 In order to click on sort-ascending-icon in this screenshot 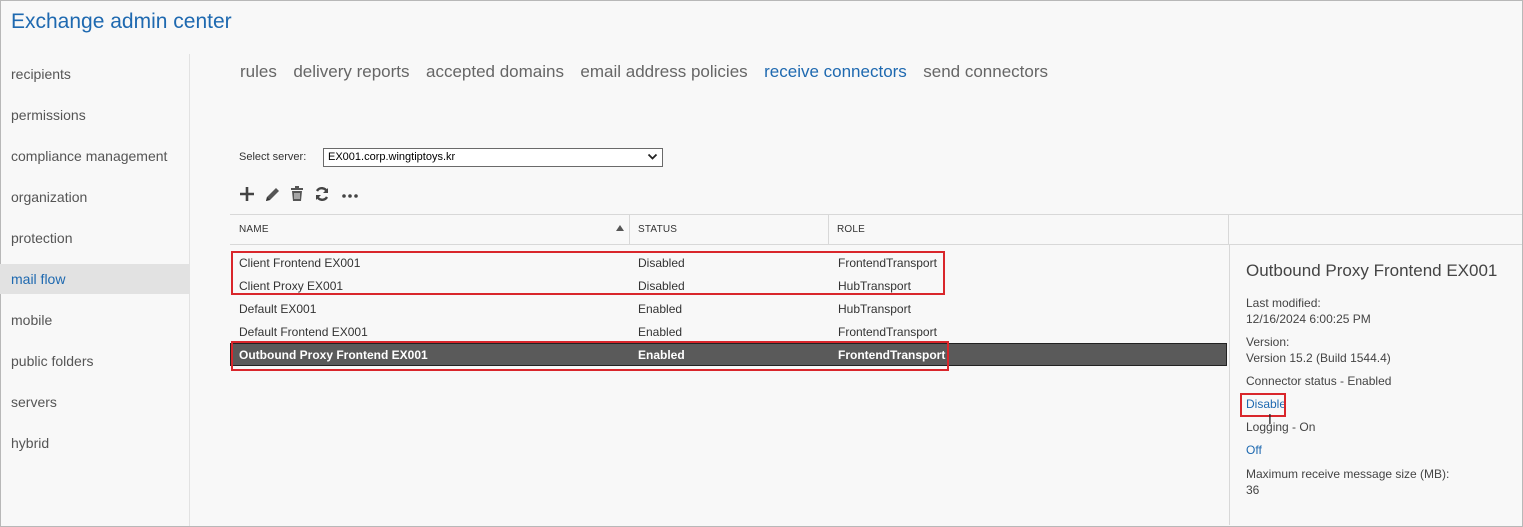, I will do `click(620, 228)`.